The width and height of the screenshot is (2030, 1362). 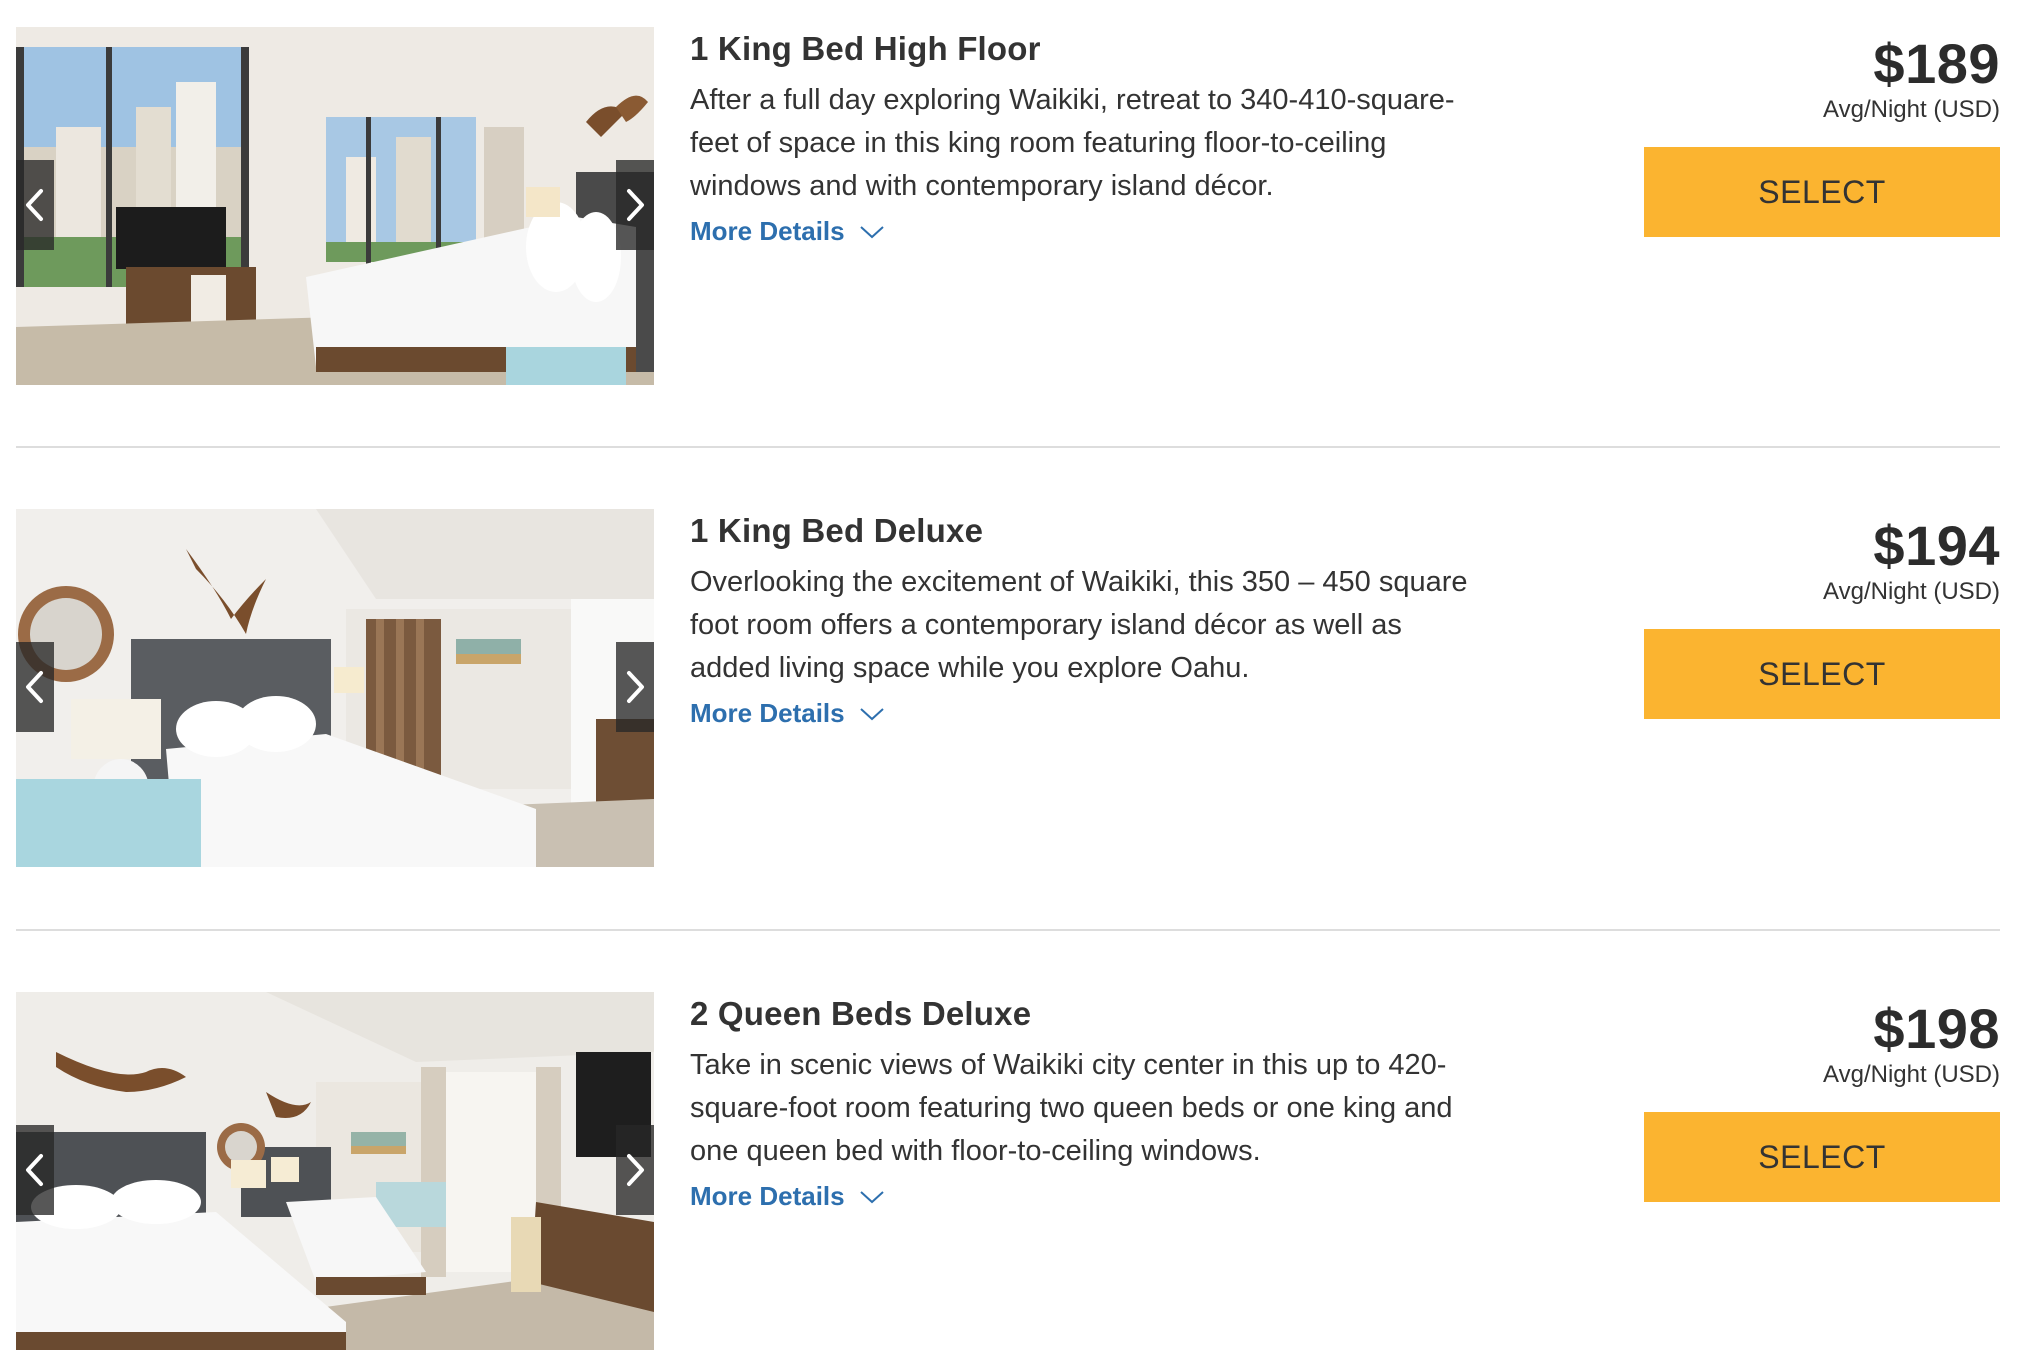 I want to click on room-price: $194, so click(x=1936, y=545).